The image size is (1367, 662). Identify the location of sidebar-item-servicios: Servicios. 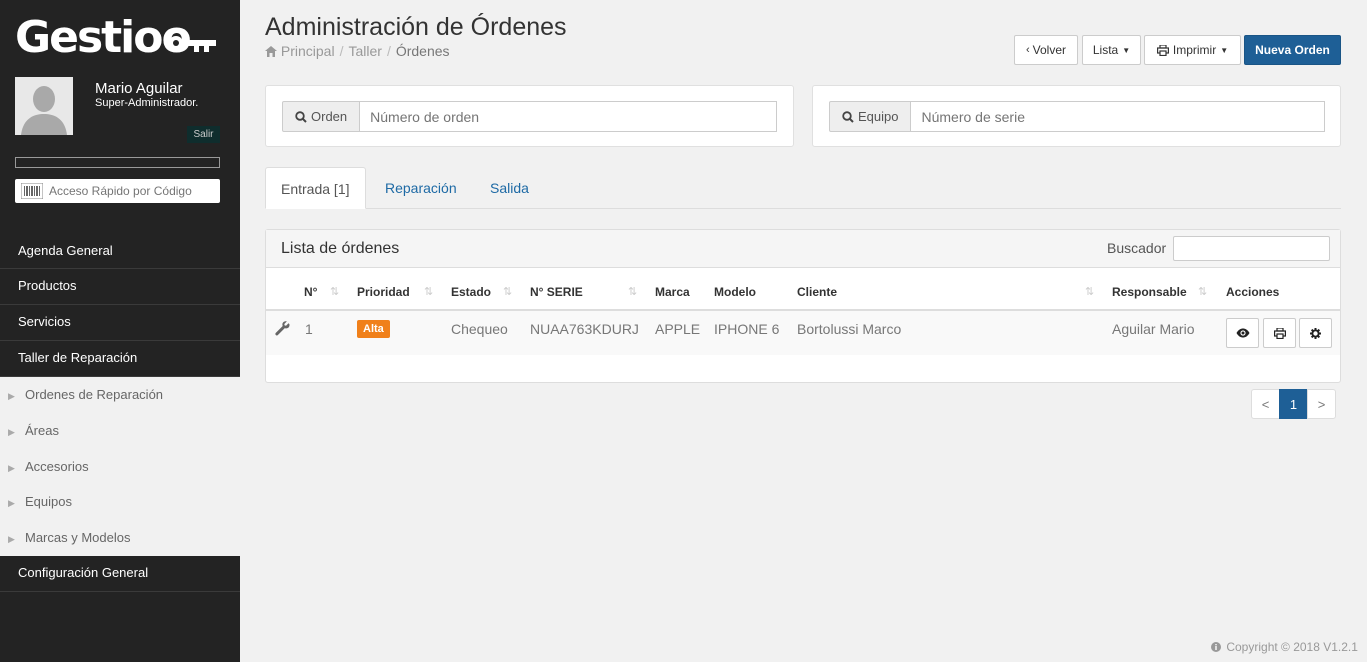
(120, 323).